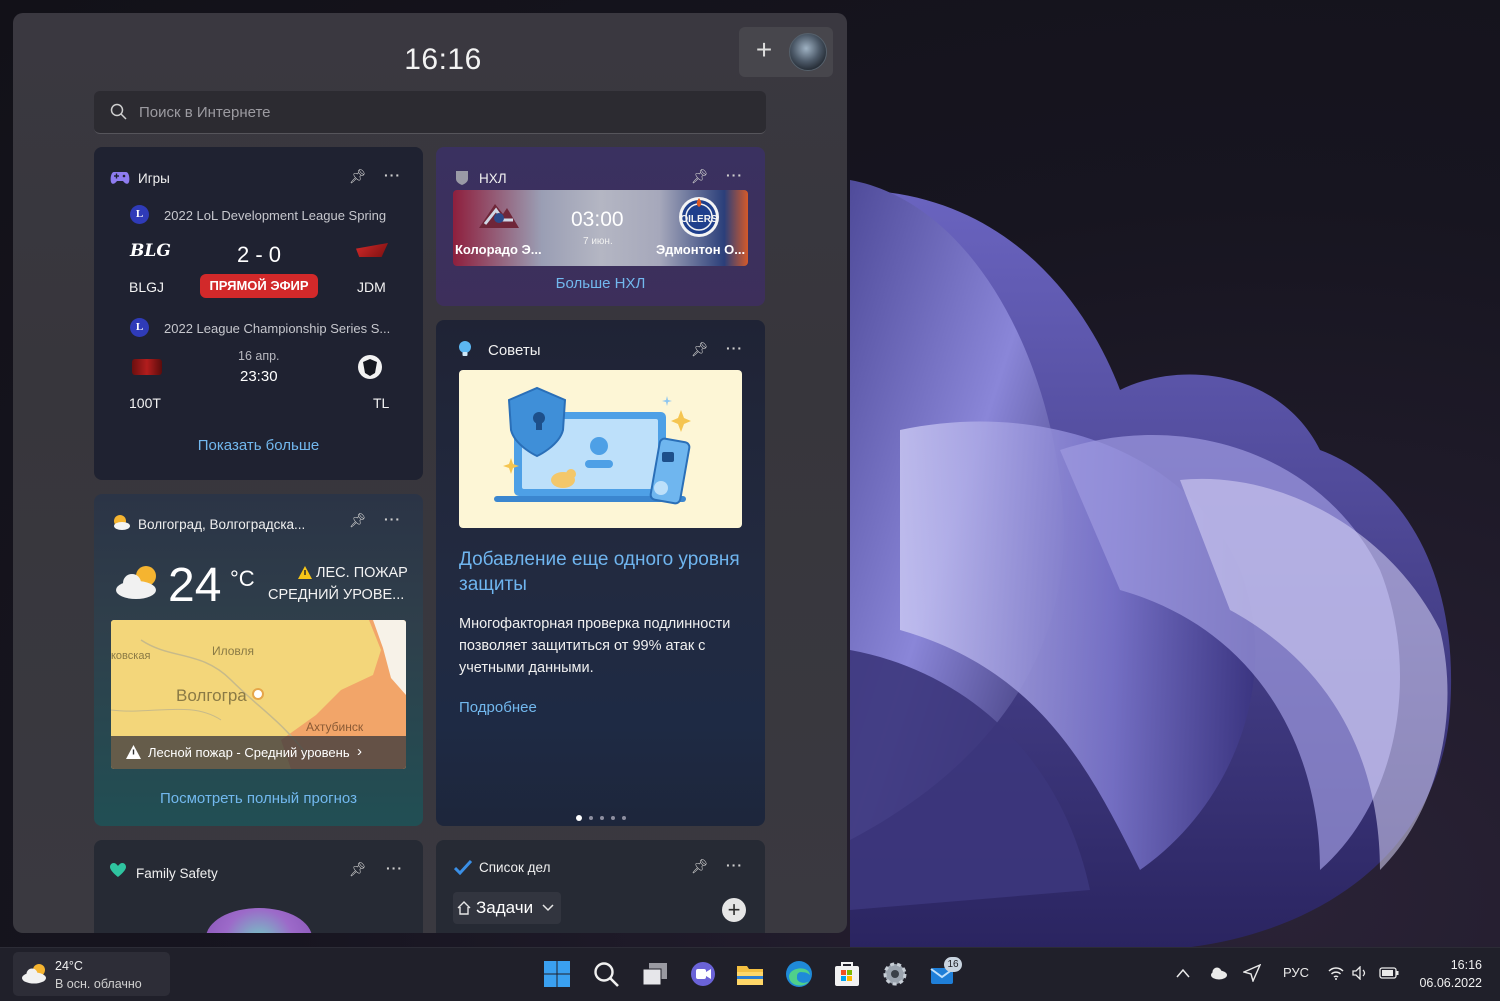 This screenshot has height=1001, width=1500. What do you see at coordinates (177, 873) in the screenshot?
I see `family-safety-title: Family Safety` at bounding box center [177, 873].